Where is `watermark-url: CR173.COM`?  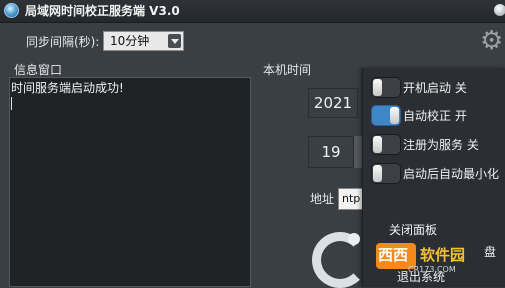
watermark-url: CR173.COM is located at coordinates (432, 269).